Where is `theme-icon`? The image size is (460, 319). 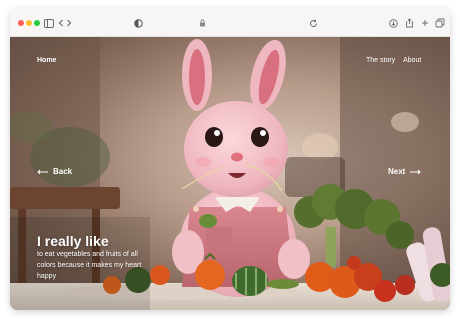
theme-icon is located at coordinates (138, 23).